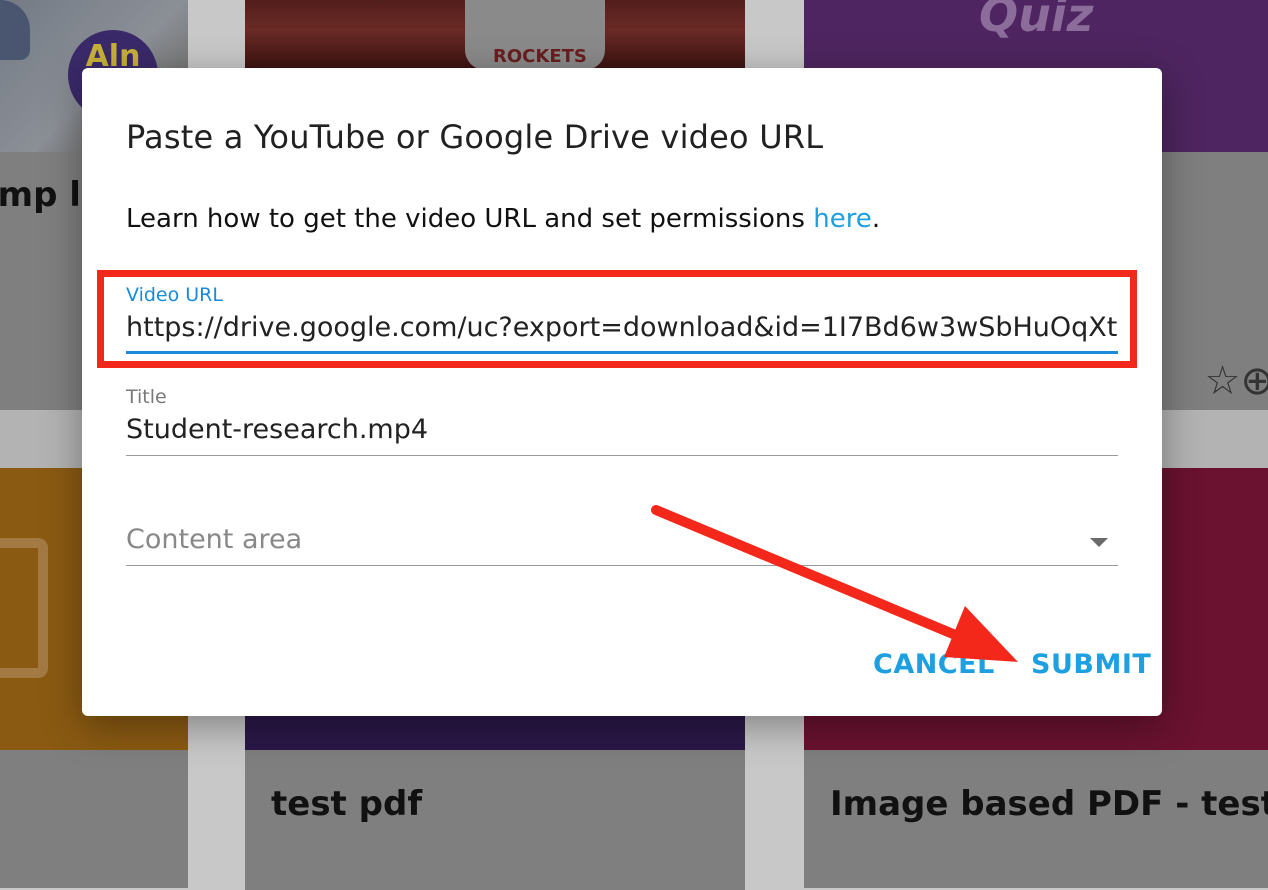 Image resolution: width=1268 pixels, height=890 pixels. I want to click on title-label: Title, so click(146, 397).